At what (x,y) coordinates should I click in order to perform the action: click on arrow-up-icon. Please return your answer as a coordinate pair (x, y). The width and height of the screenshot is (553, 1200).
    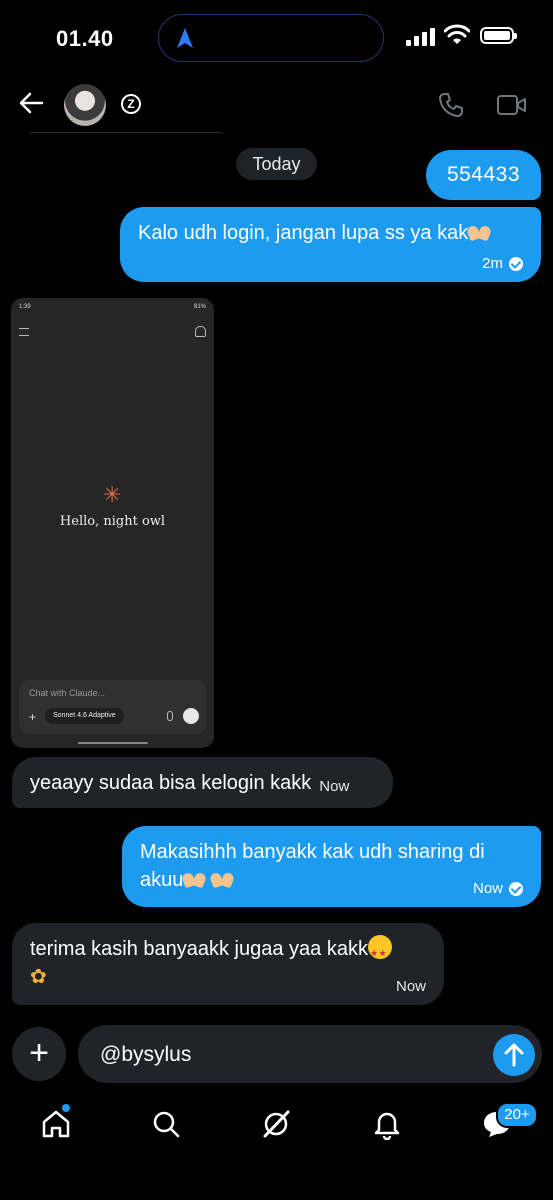
    Looking at the image, I should click on (514, 1055).